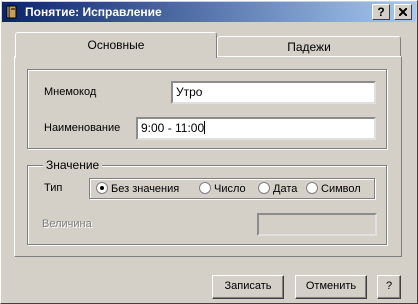  I want to click on close-icon, so click(403, 12).